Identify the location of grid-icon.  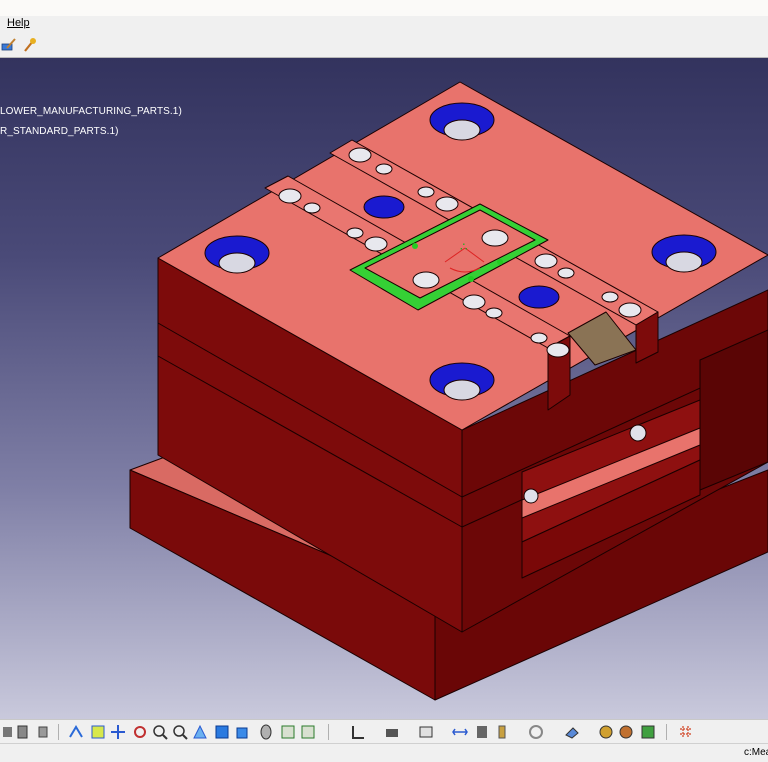
(686, 732).